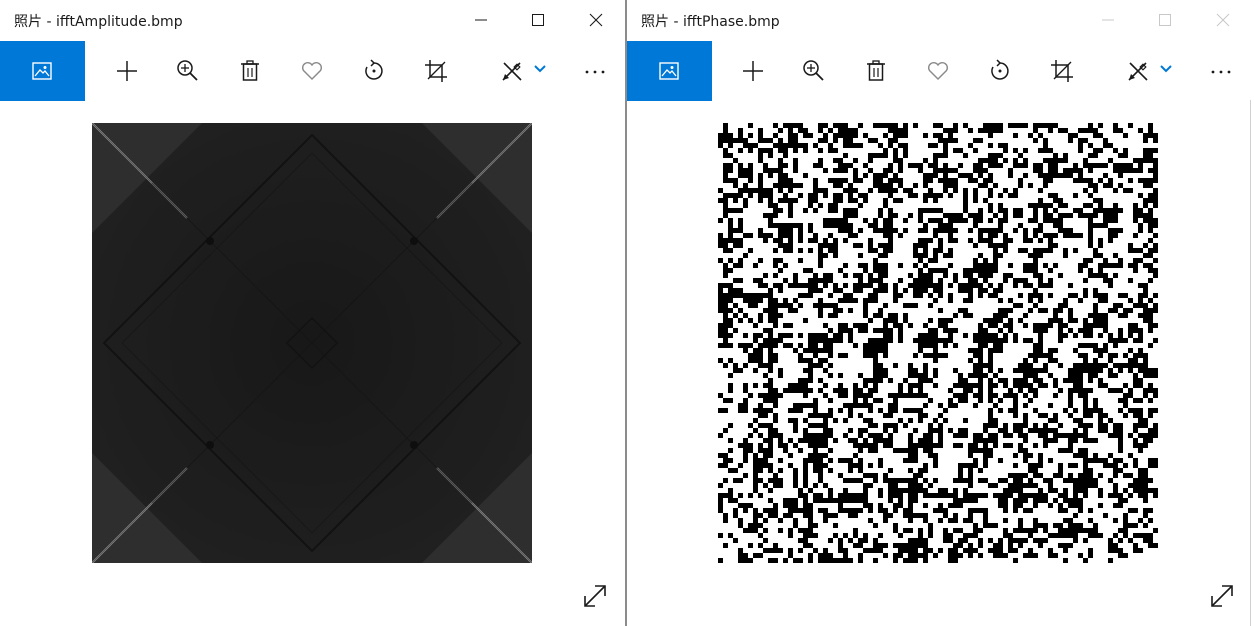  What do you see at coordinates (710, 22) in the screenshot?
I see `window-title: 照片 - ifftPhase.bmp` at bounding box center [710, 22].